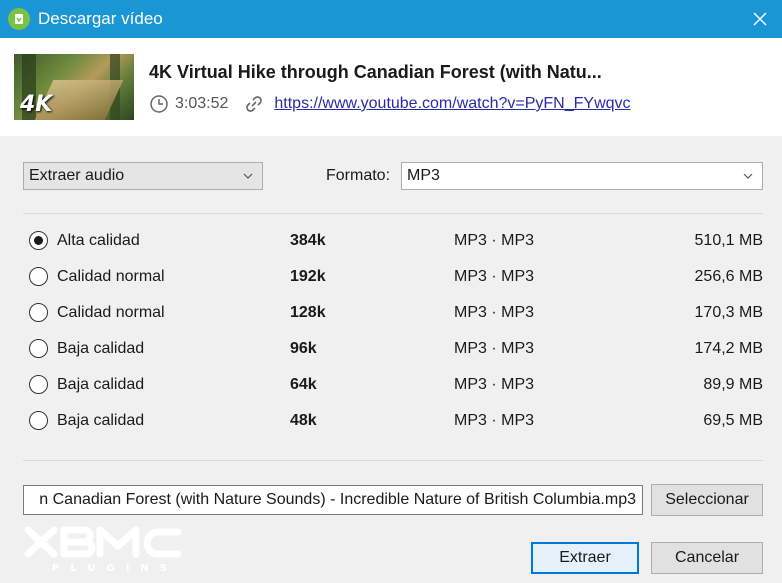 This screenshot has height=583, width=782. Describe the element at coordinates (98, 240) in the screenshot. I see `quality-label: Alta calidad` at that location.